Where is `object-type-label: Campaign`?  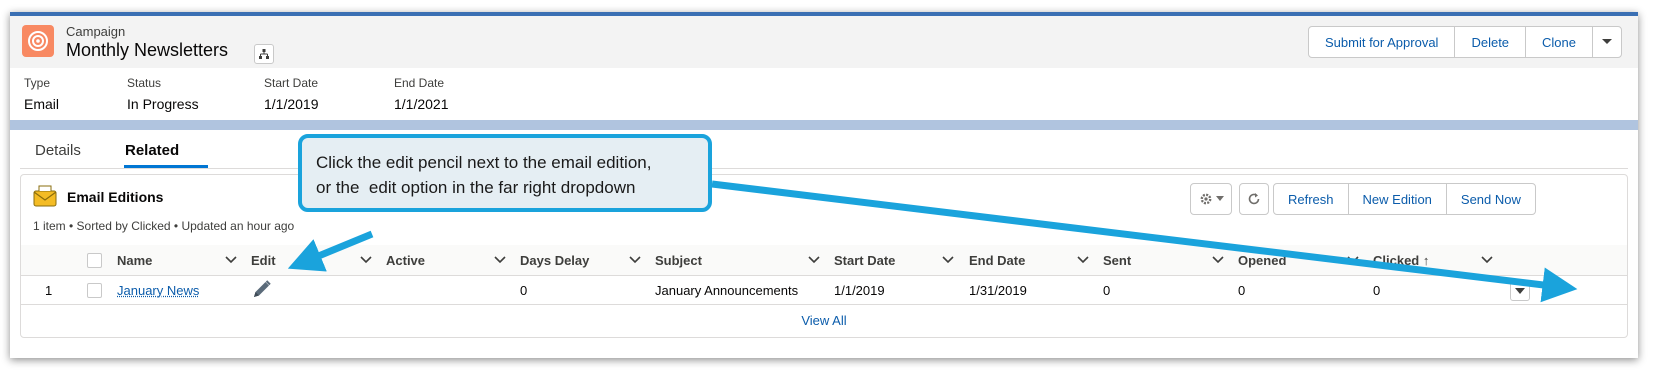
object-type-label: Campaign is located at coordinates (96, 31).